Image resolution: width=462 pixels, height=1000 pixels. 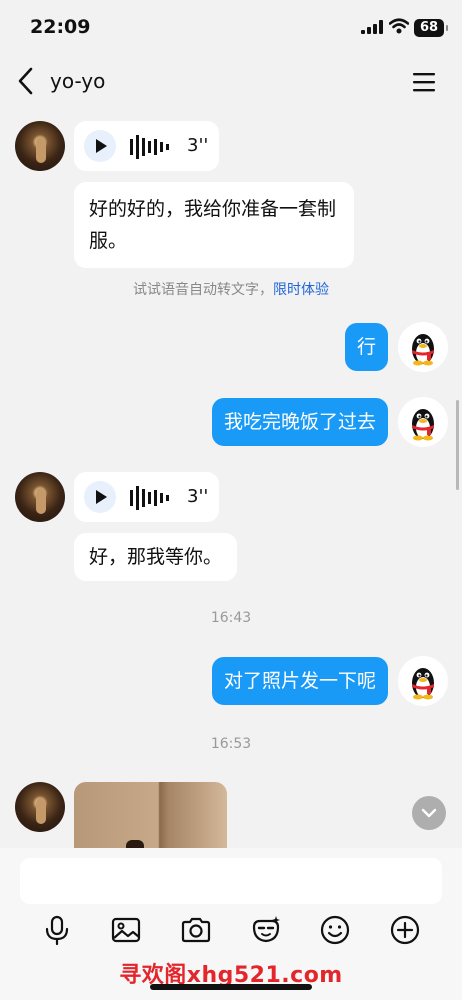 What do you see at coordinates (26, 81) in the screenshot?
I see `back-icon` at bounding box center [26, 81].